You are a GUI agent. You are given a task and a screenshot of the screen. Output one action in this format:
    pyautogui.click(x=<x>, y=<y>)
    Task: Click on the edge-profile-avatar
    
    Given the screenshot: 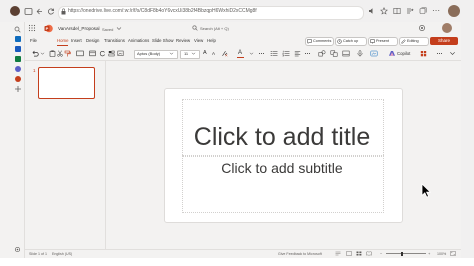 What is the action you would take?
    pyautogui.click(x=454, y=11)
    